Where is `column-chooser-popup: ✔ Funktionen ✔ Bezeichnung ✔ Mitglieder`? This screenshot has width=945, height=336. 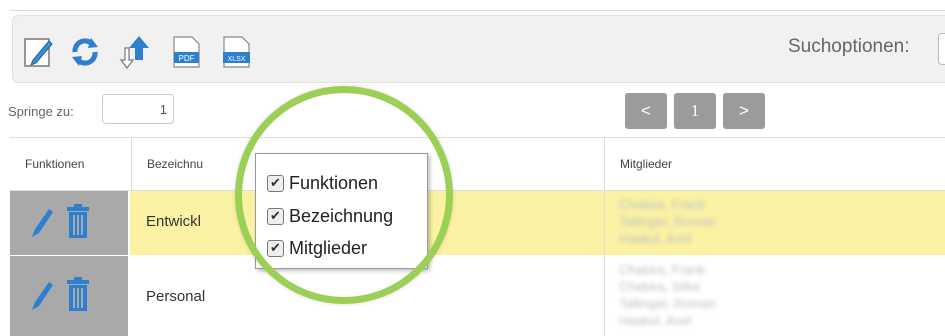 column-chooser-popup: ✔ Funktionen ✔ Bezeichnung ✔ Mitglieder is located at coordinates (341, 211).